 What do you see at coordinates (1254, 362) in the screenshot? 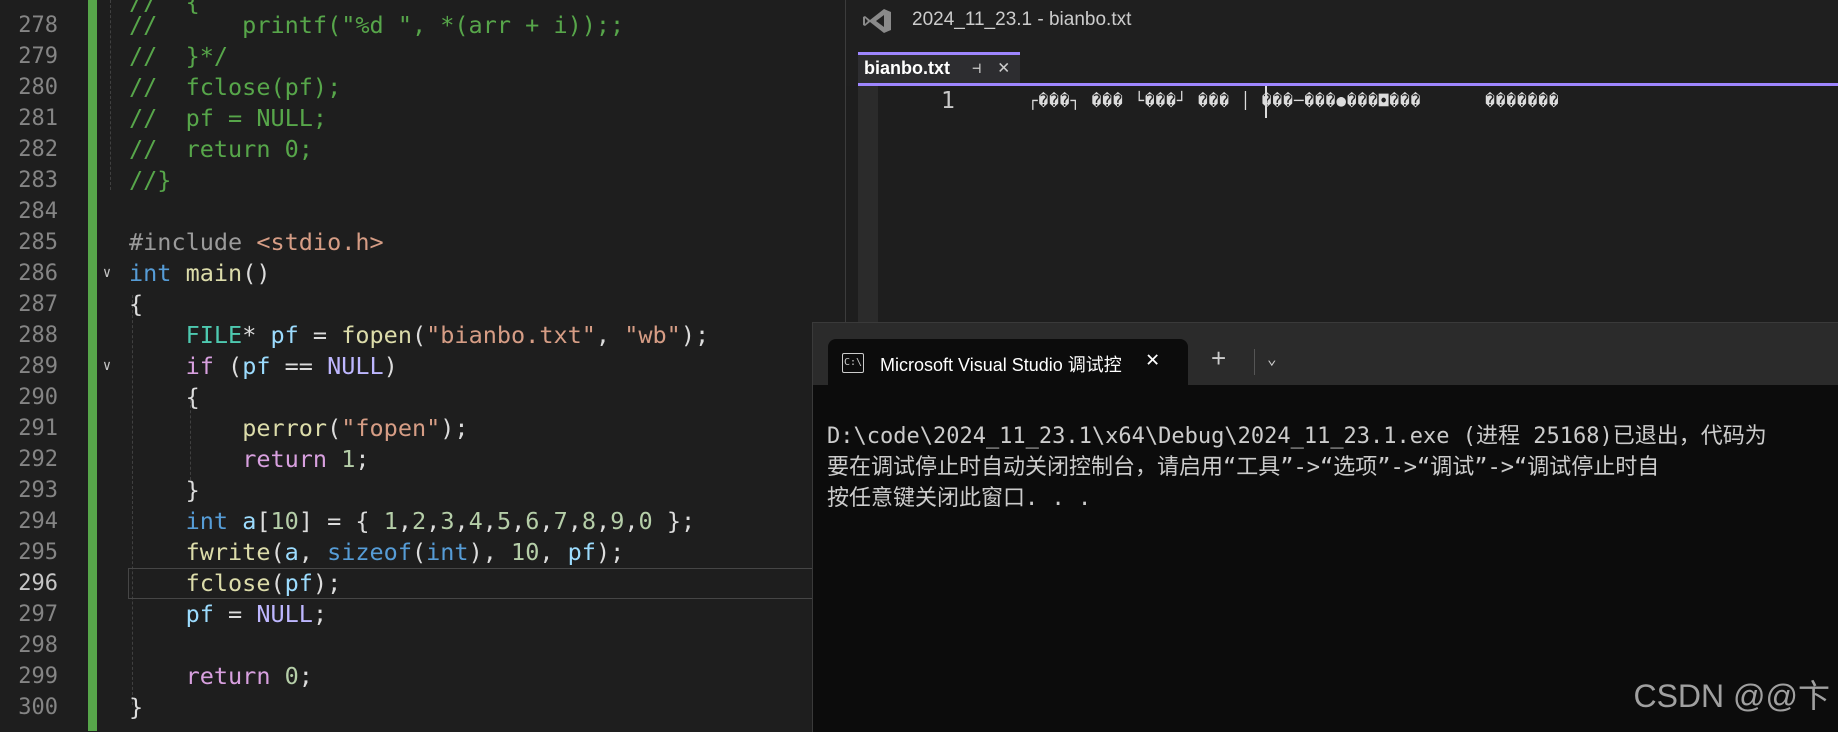
I see `divider` at bounding box center [1254, 362].